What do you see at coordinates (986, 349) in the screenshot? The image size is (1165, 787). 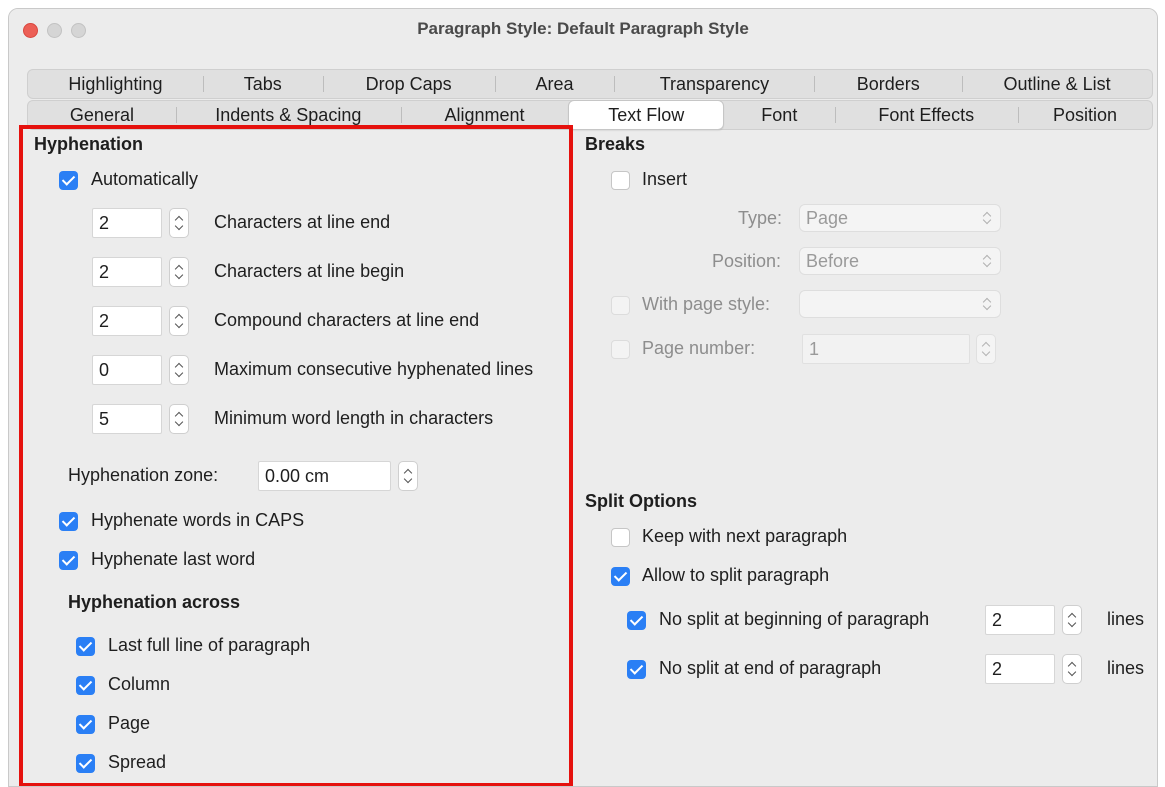 I see `page-number-stepper` at bounding box center [986, 349].